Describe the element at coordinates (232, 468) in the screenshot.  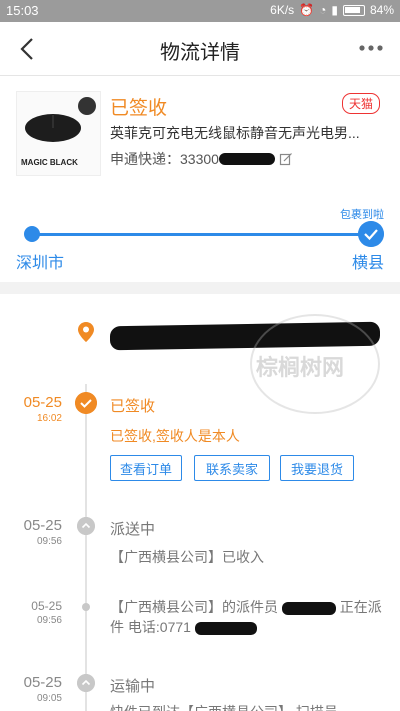
I see `contact-seller-button: 联系卖家` at that location.